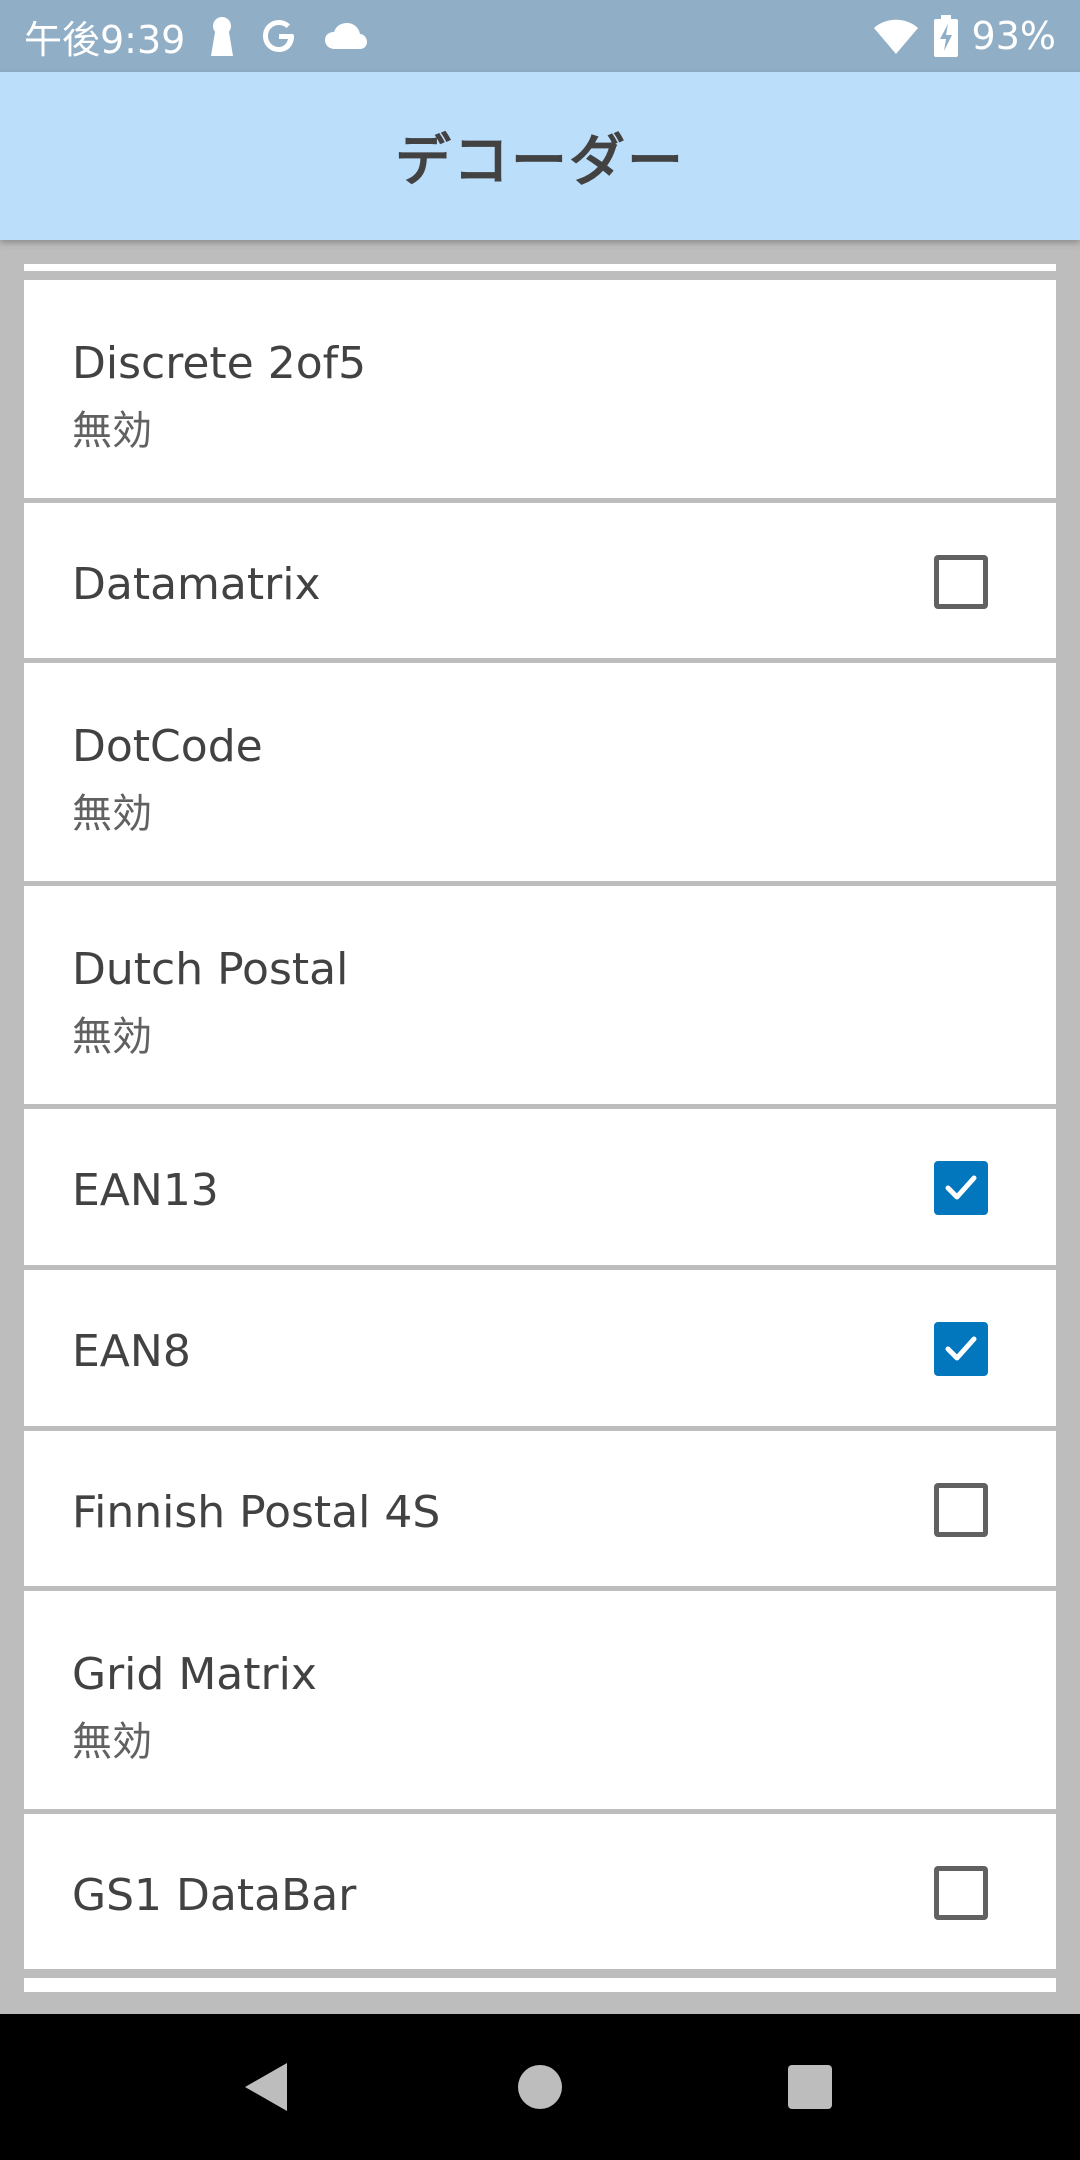  Describe the element at coordinates (540, 1511) in the screenshot. I see `list-item-finnish-postal-4s: Finnish Postal 4S` at that location.